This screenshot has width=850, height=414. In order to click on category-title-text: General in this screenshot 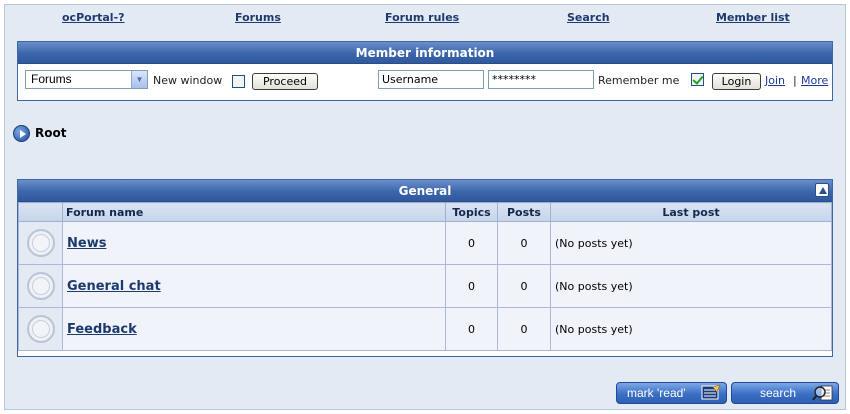, I will do `click(425, 191)`.